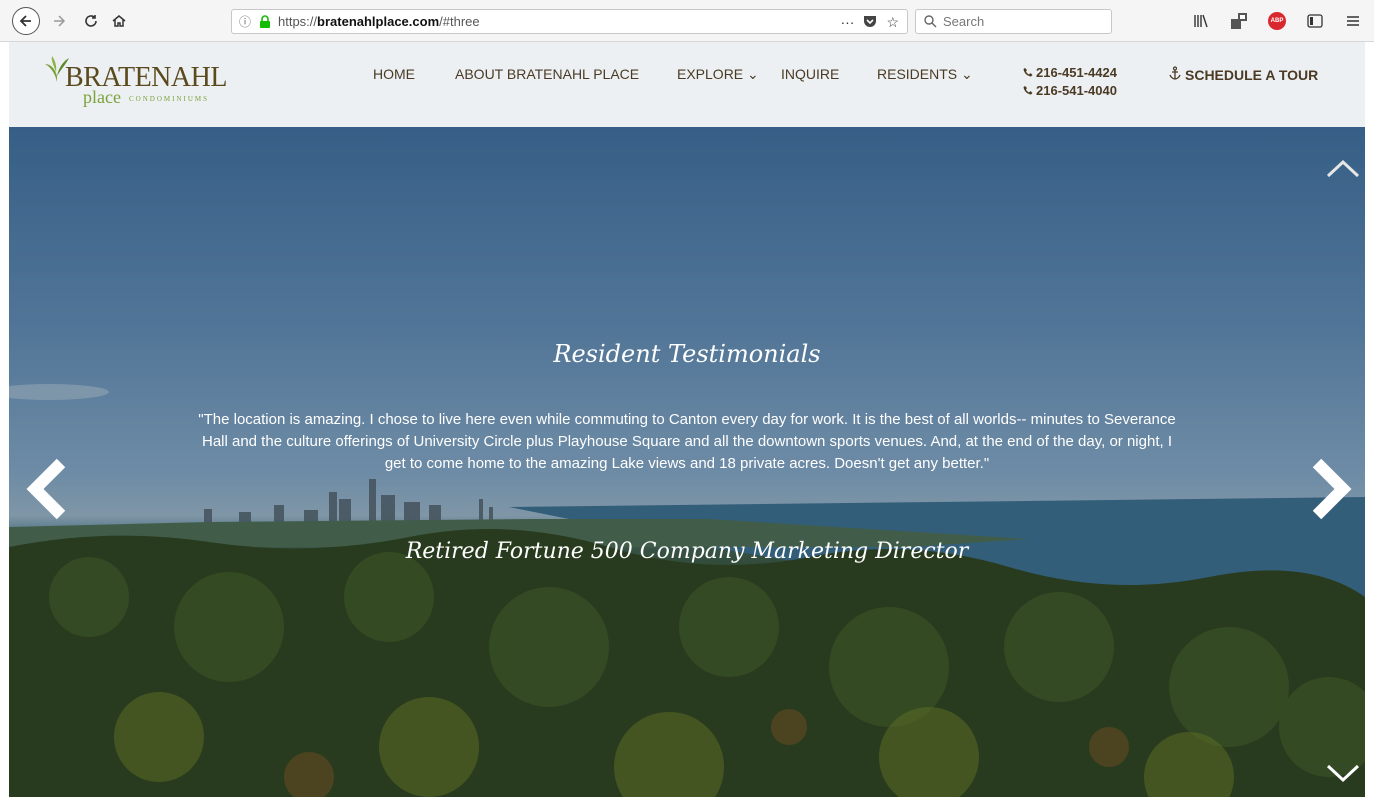 Image resolution: width=1374 pixels, height=797 pixels. What do you see at coordinates (870, 22) in the screenshot?
I see `pocket-icon` at bounding box center [870, 22].